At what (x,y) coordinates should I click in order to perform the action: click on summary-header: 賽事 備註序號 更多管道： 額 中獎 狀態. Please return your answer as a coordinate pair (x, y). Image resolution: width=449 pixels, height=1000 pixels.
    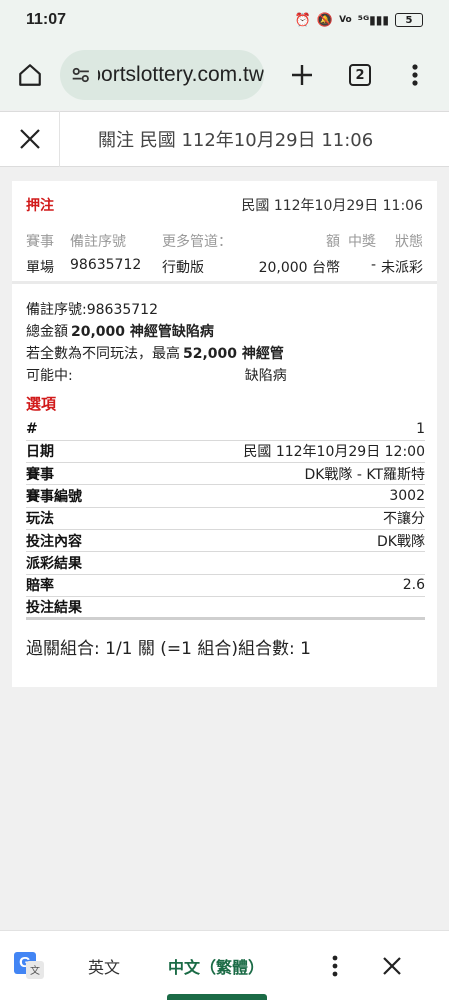
    Looking at the image, I should click on (224, 241).